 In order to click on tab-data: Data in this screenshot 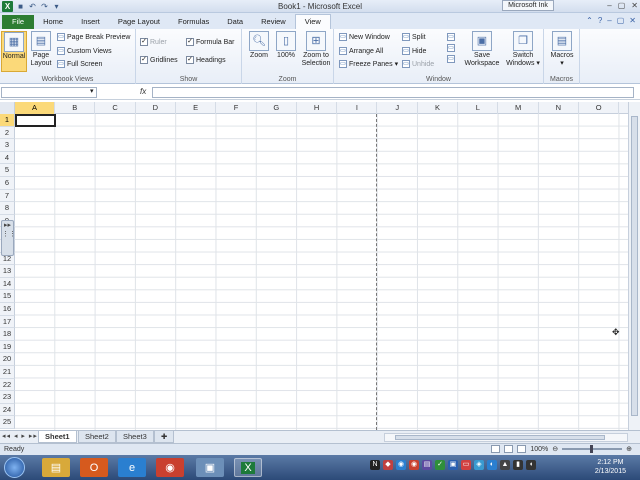, I will do `click(235, 22)`.